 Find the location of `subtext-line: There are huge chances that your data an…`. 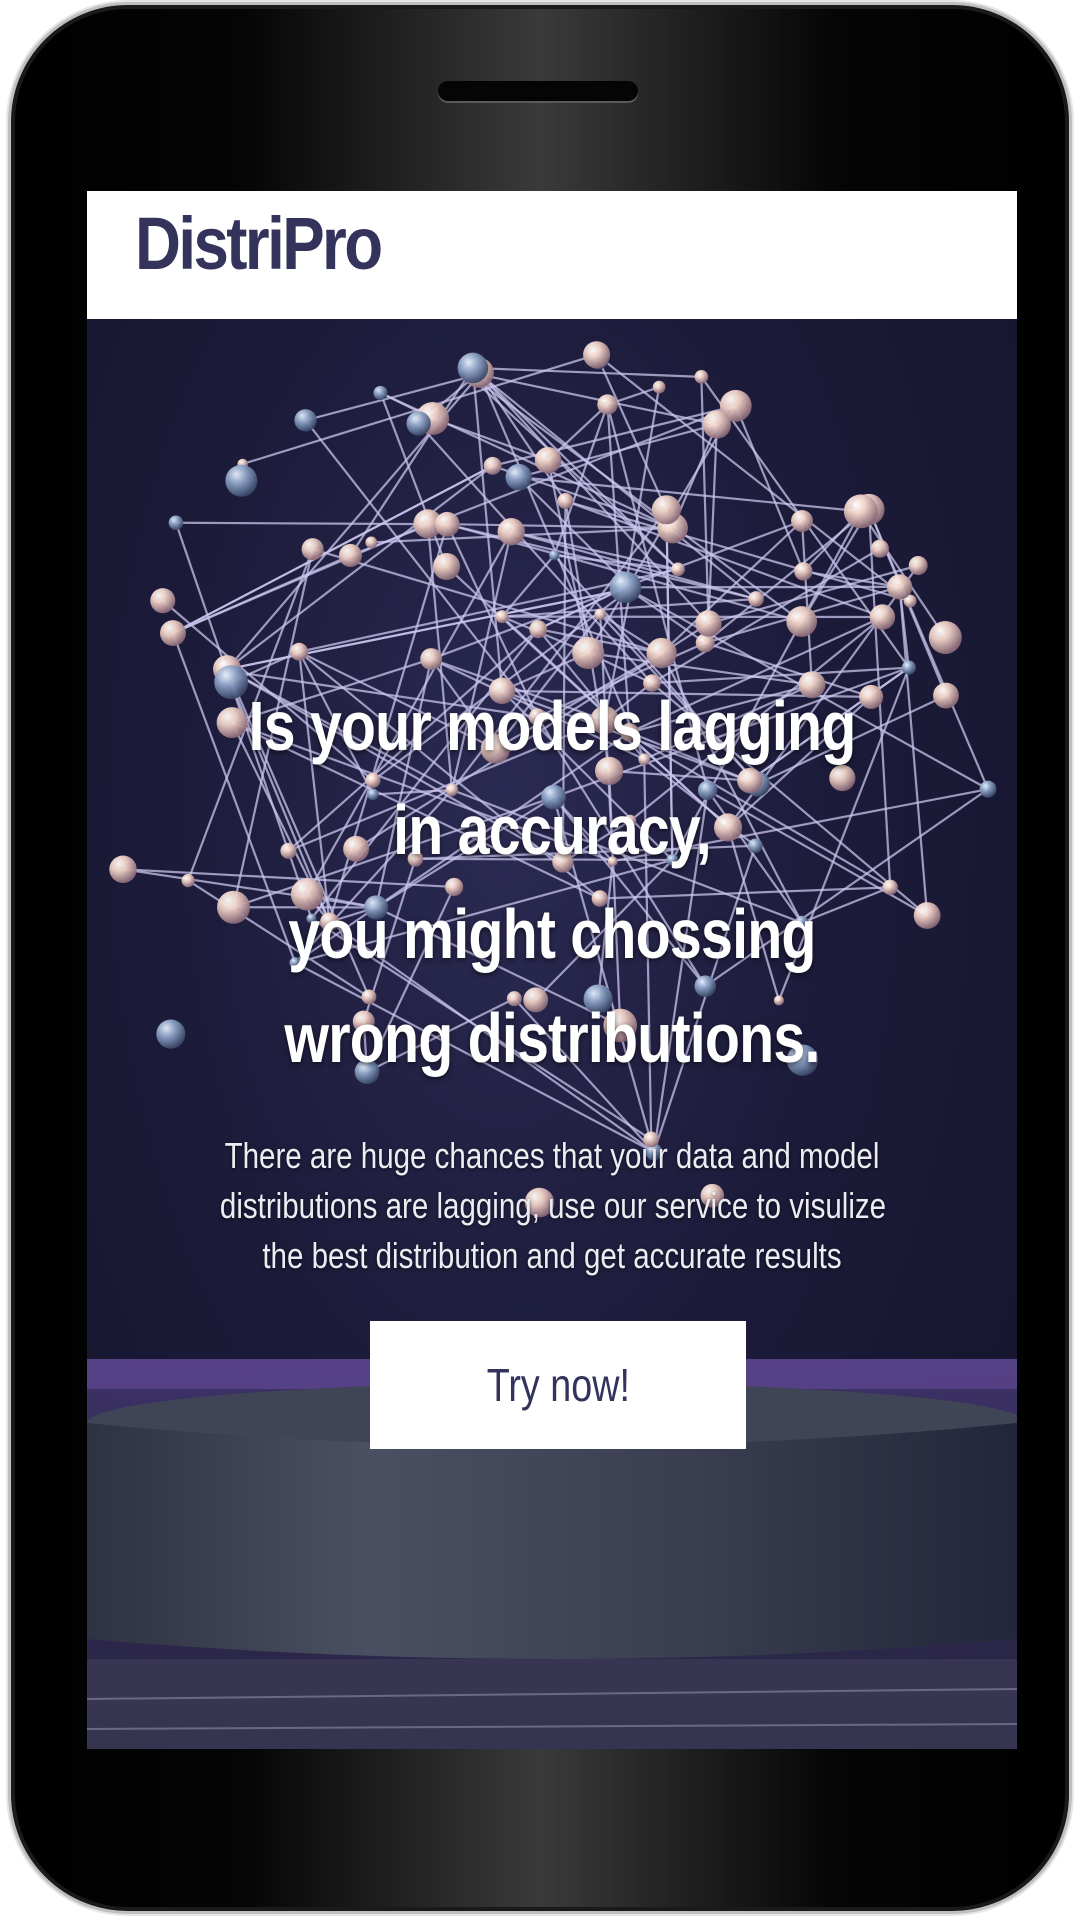

subtext-line: There are huge chances that your data an… is located at coordinates (552, 1155).